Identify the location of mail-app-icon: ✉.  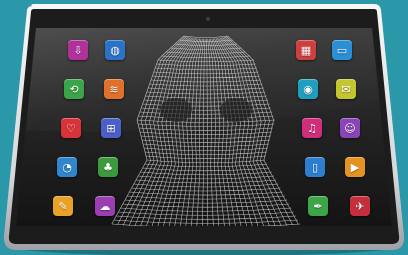
(346, 89).